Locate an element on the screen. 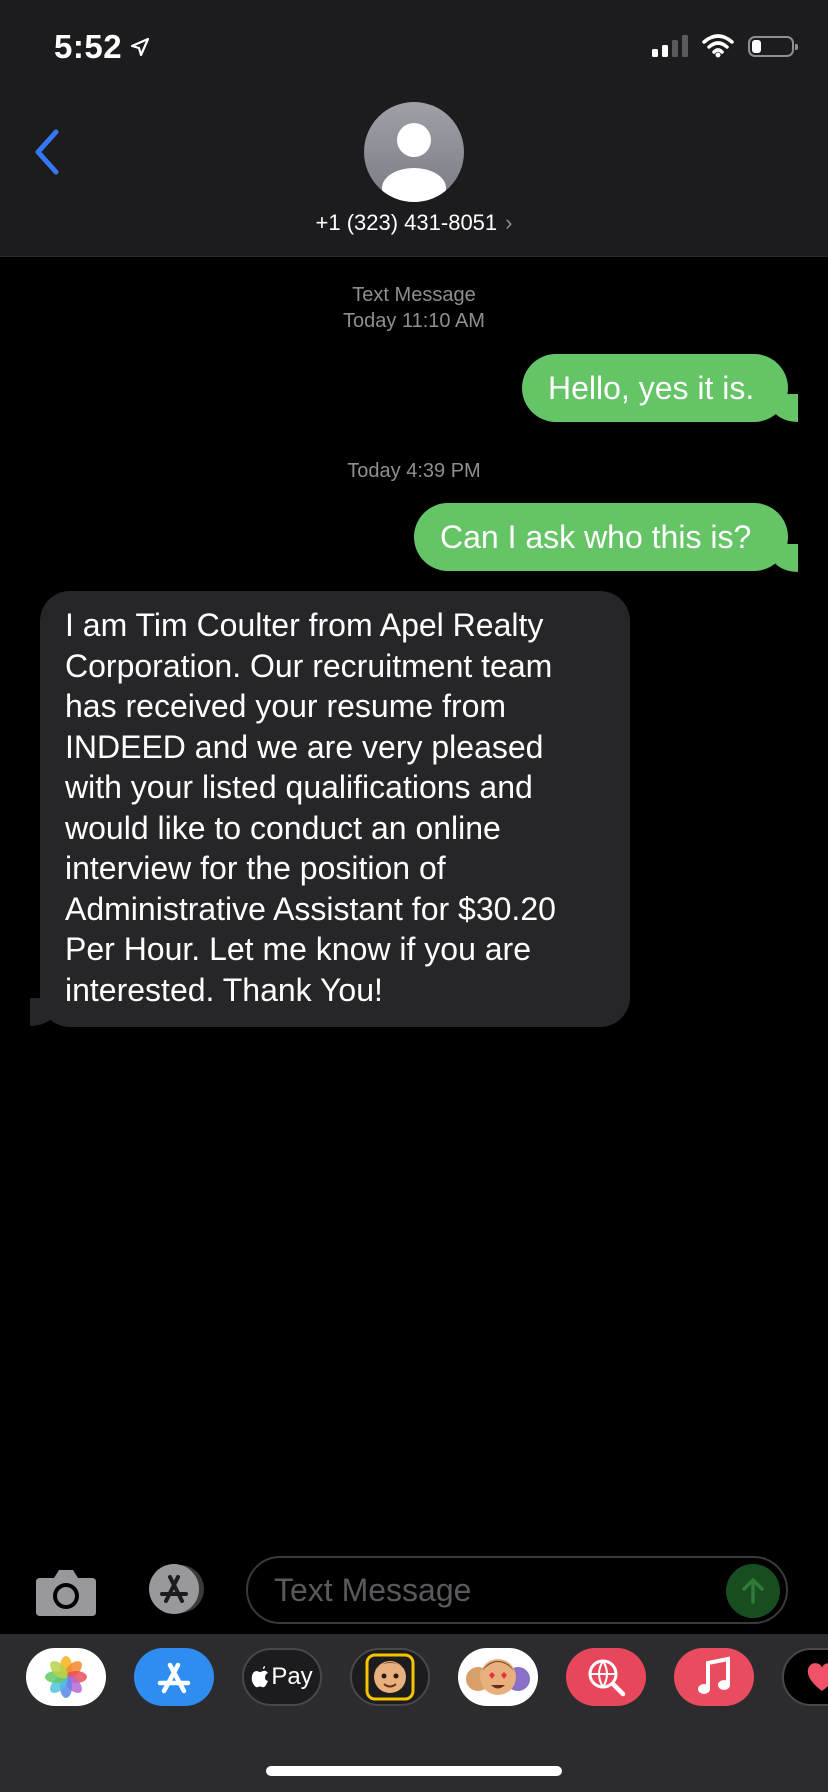  contact-number: +1 (323) 431-8051 is located at coordinates (406, 222).